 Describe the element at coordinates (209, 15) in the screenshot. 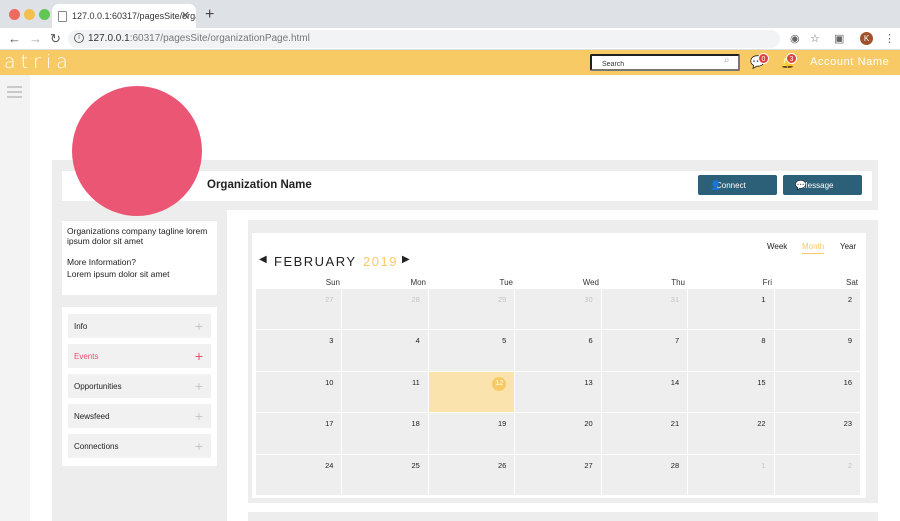

I see `new-tab-icon: +` at that location.